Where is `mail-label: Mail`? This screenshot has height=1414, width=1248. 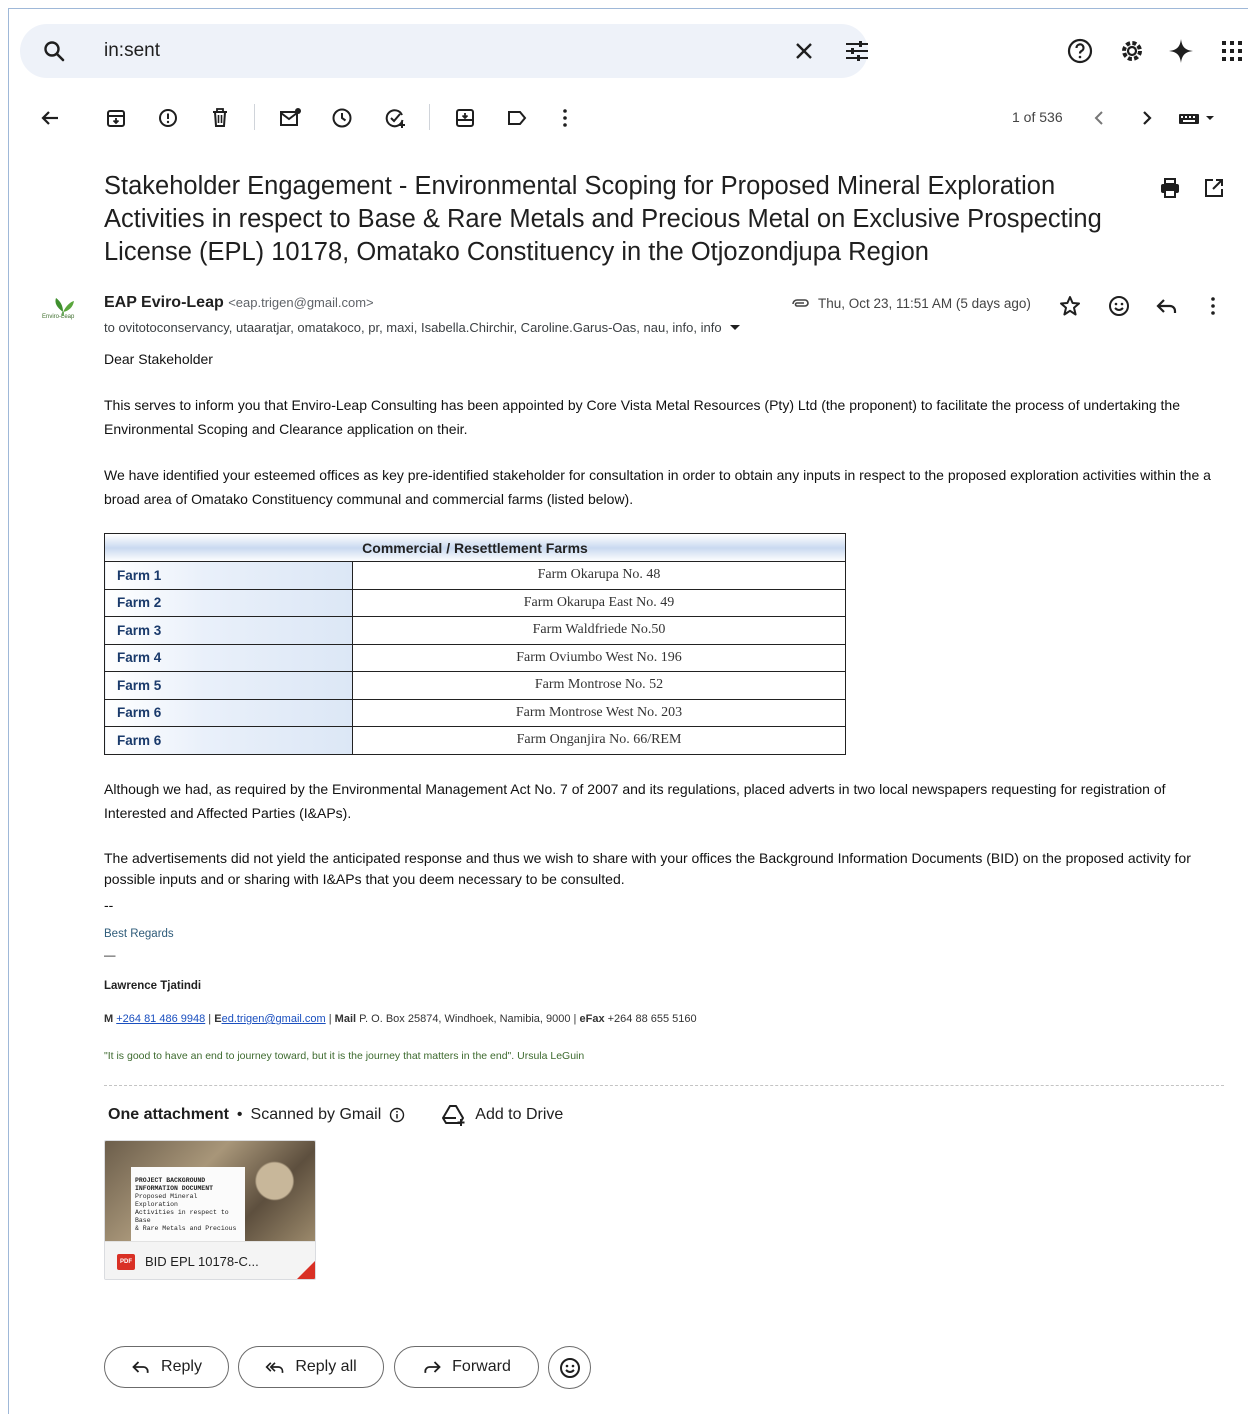
mail-label: Mail is located at coordinates (345, 1019).